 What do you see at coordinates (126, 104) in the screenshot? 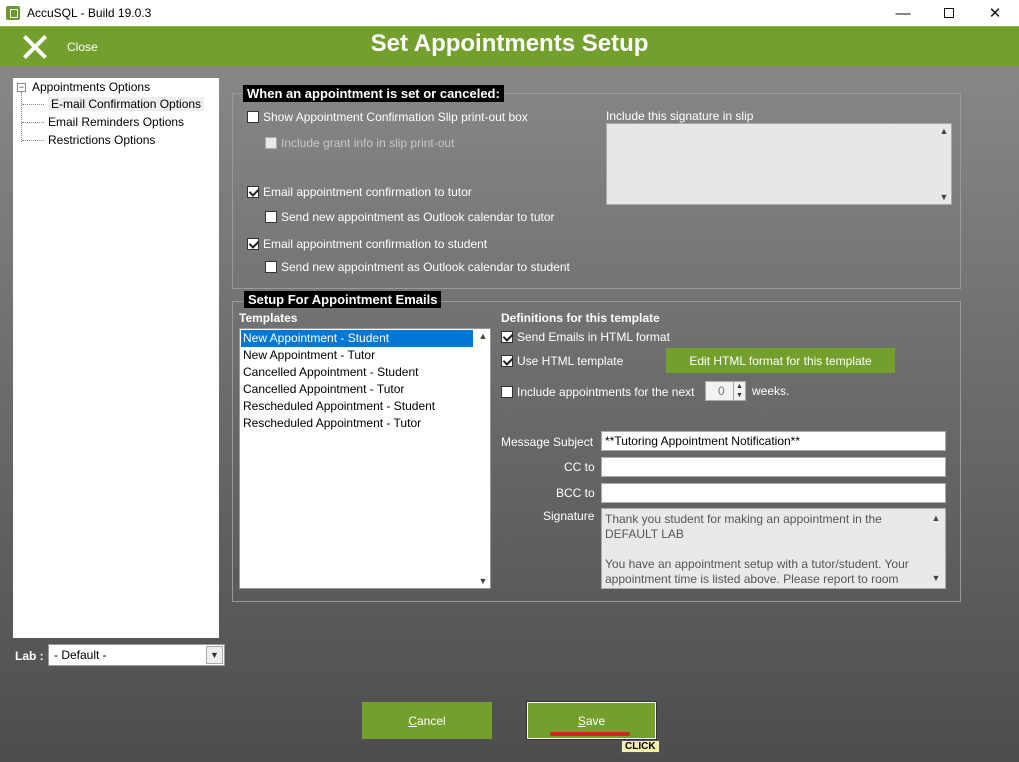
I see `tree-item-label: E-mail Confirmation Options` at bounding box center [126, 104].